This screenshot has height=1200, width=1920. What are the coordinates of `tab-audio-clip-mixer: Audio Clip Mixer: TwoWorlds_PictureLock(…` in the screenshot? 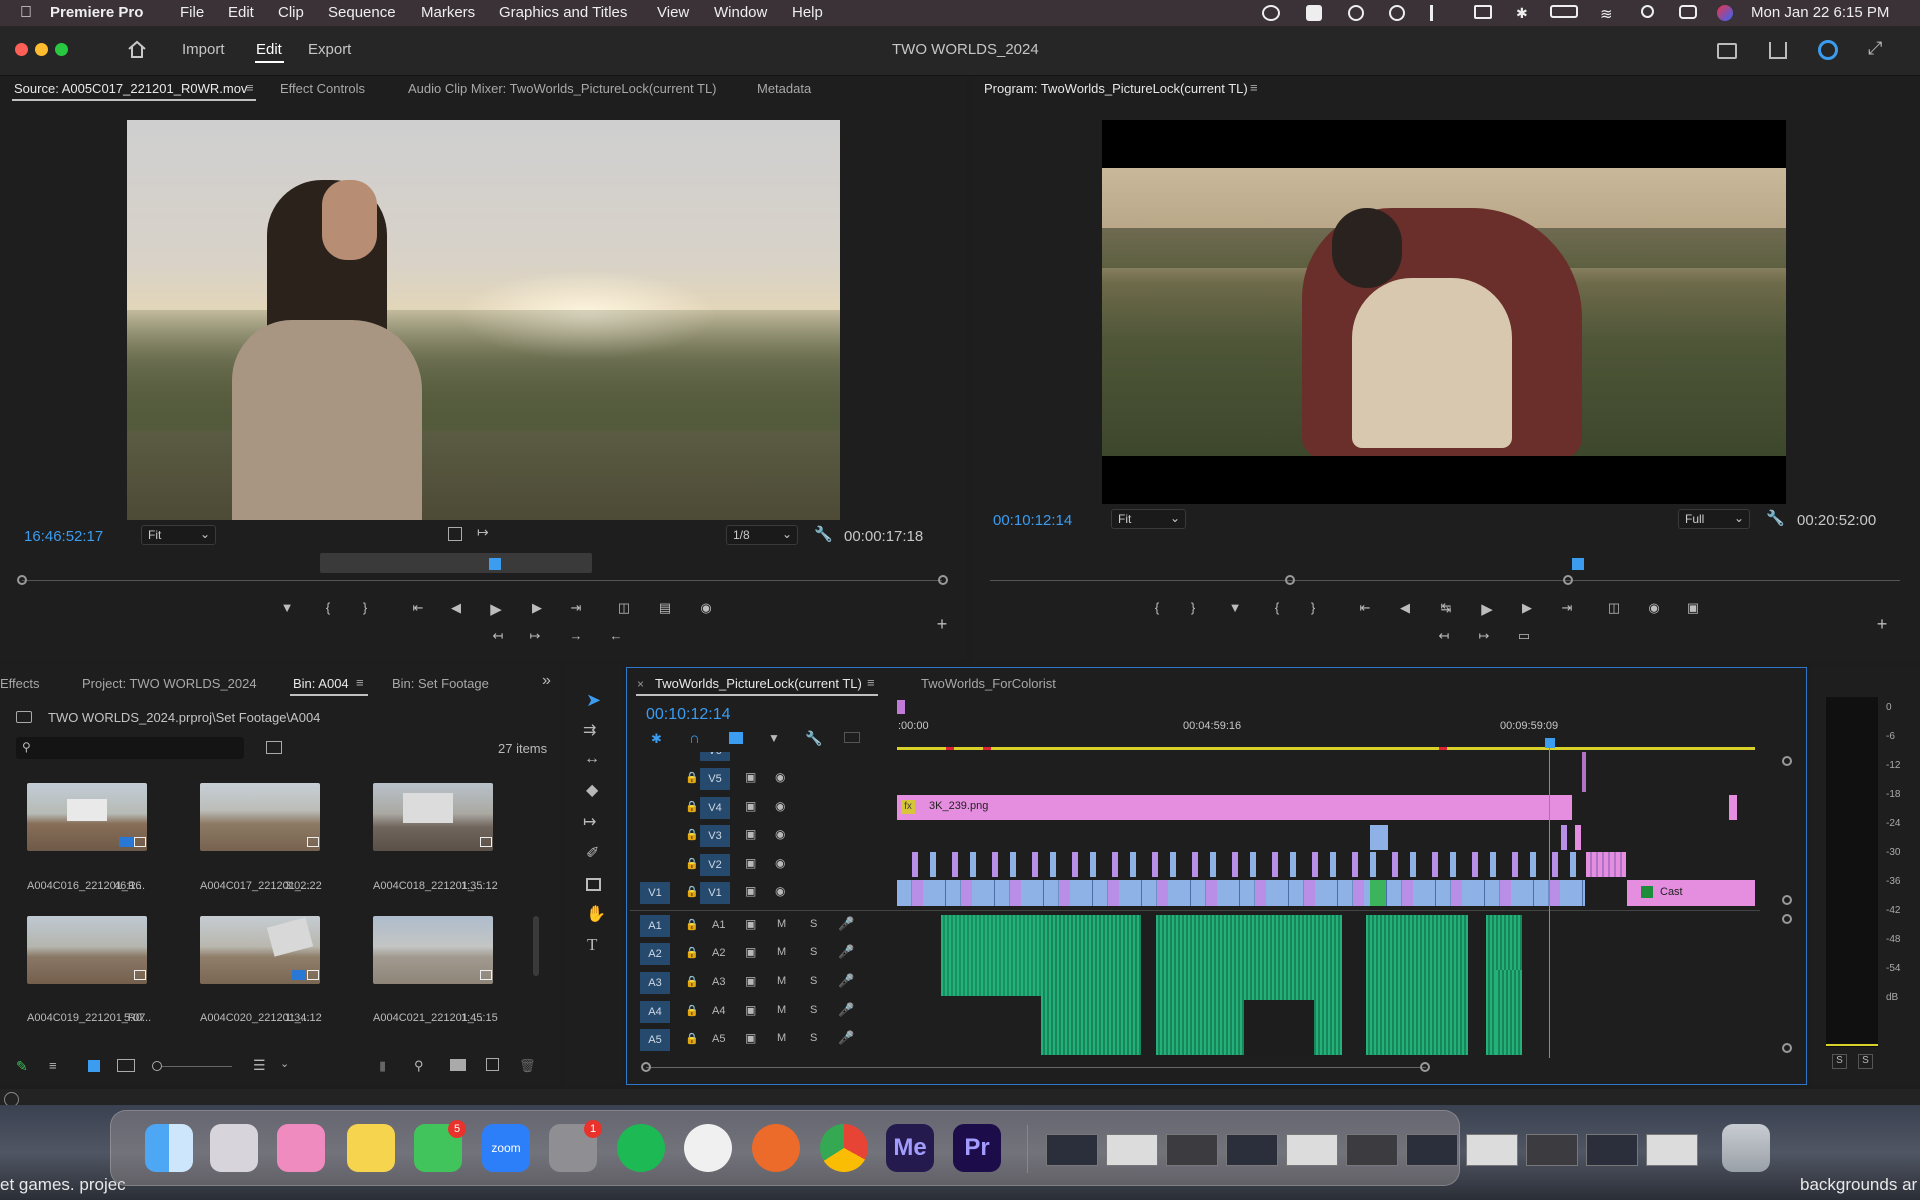 It's located at (562, 88).